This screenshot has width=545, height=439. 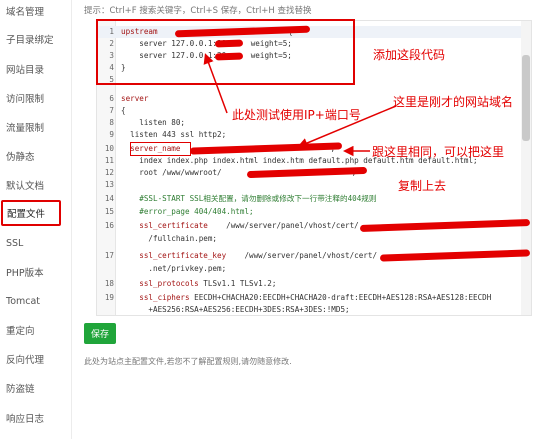 What do you see at coordinates (215, 83) in the screenshot?
I see `arrow-test-ip` at bounding box center [215, 83].